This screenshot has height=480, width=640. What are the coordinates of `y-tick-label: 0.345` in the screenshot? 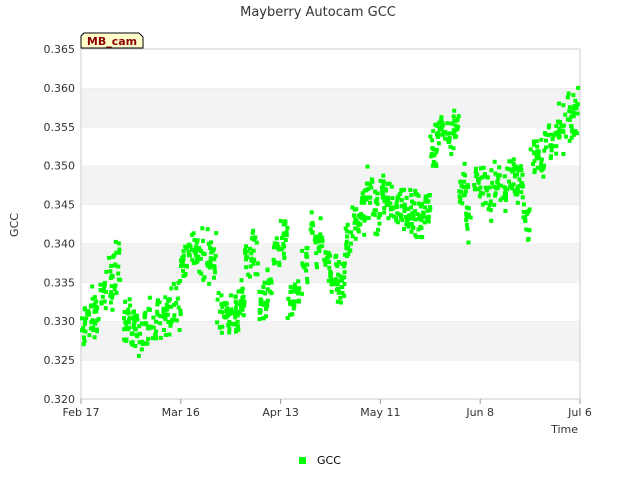 It's located at (60, 205).